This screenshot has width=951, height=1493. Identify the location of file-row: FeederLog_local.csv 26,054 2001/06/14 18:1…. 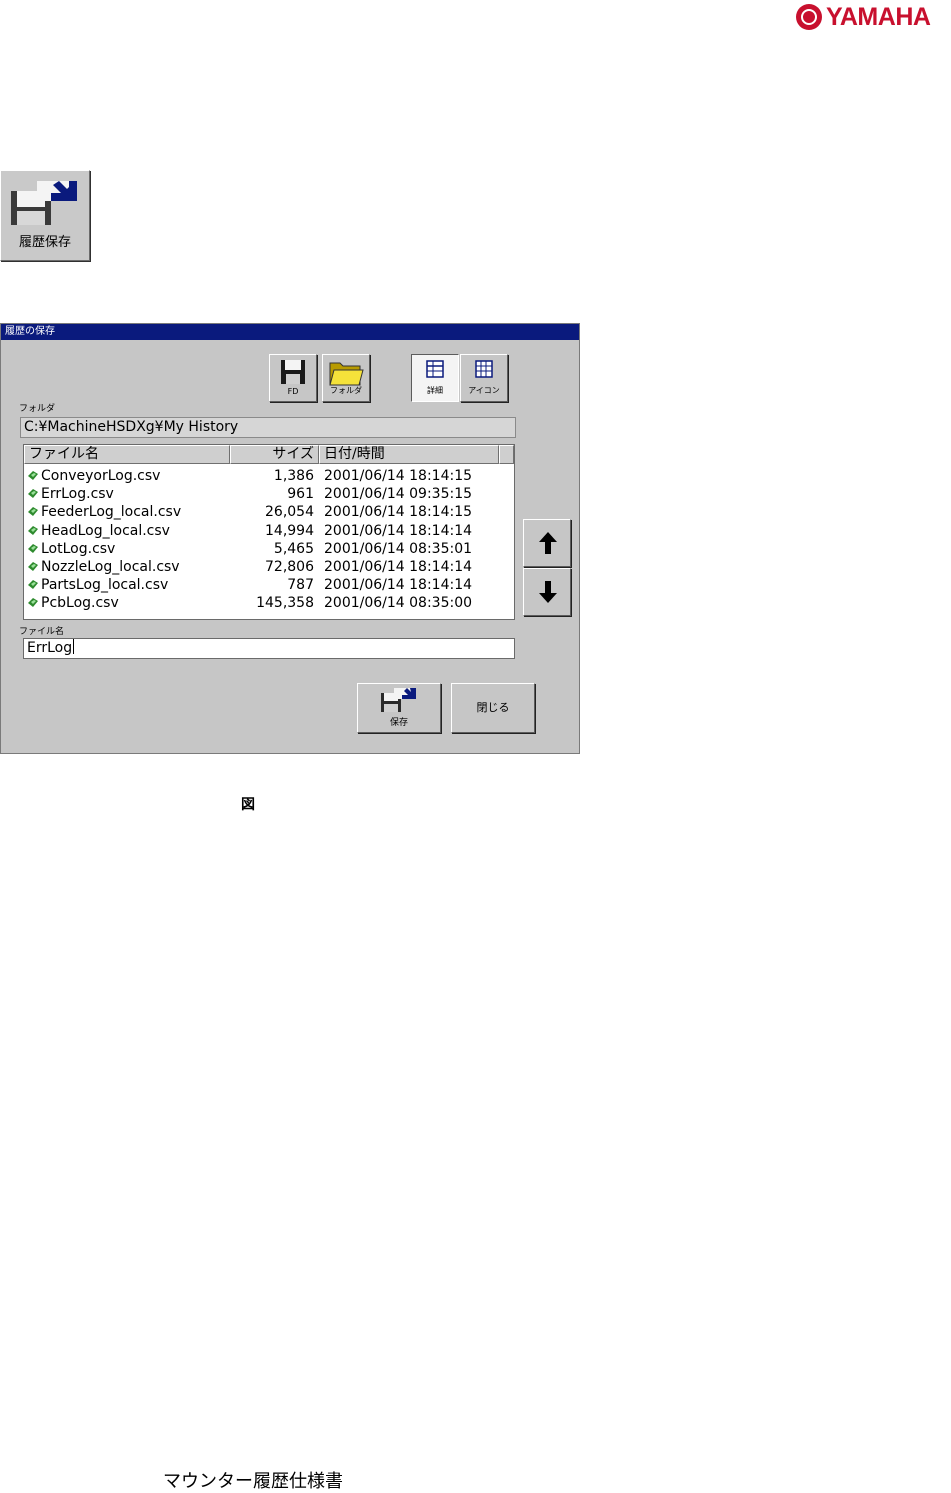
(269, 512).